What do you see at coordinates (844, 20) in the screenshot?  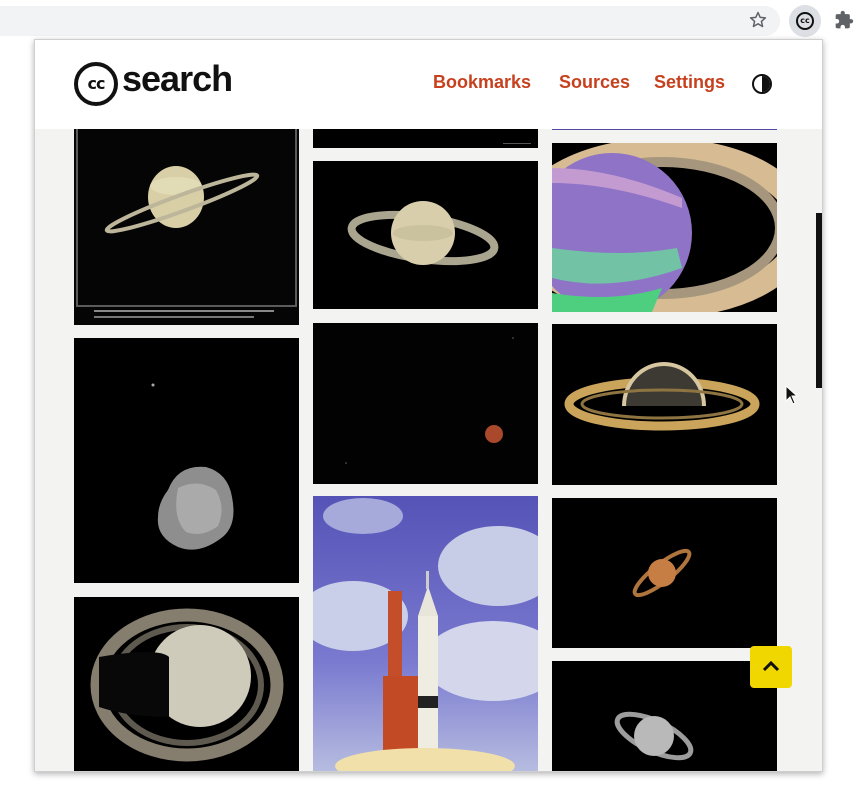 I see `puzzle-icon` at bounding box center [844, 20].